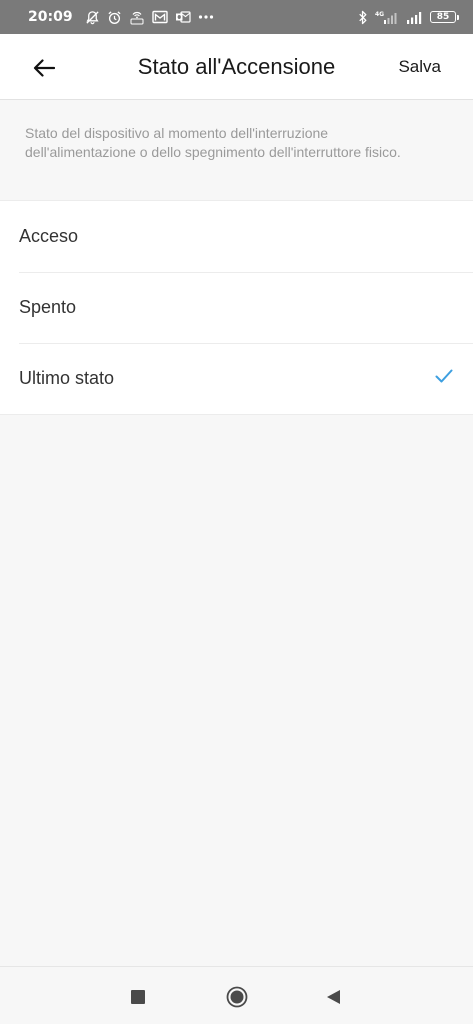 This screenshot has height=1024, width=473. I want to click on back-nav-button, so click(333, 997).